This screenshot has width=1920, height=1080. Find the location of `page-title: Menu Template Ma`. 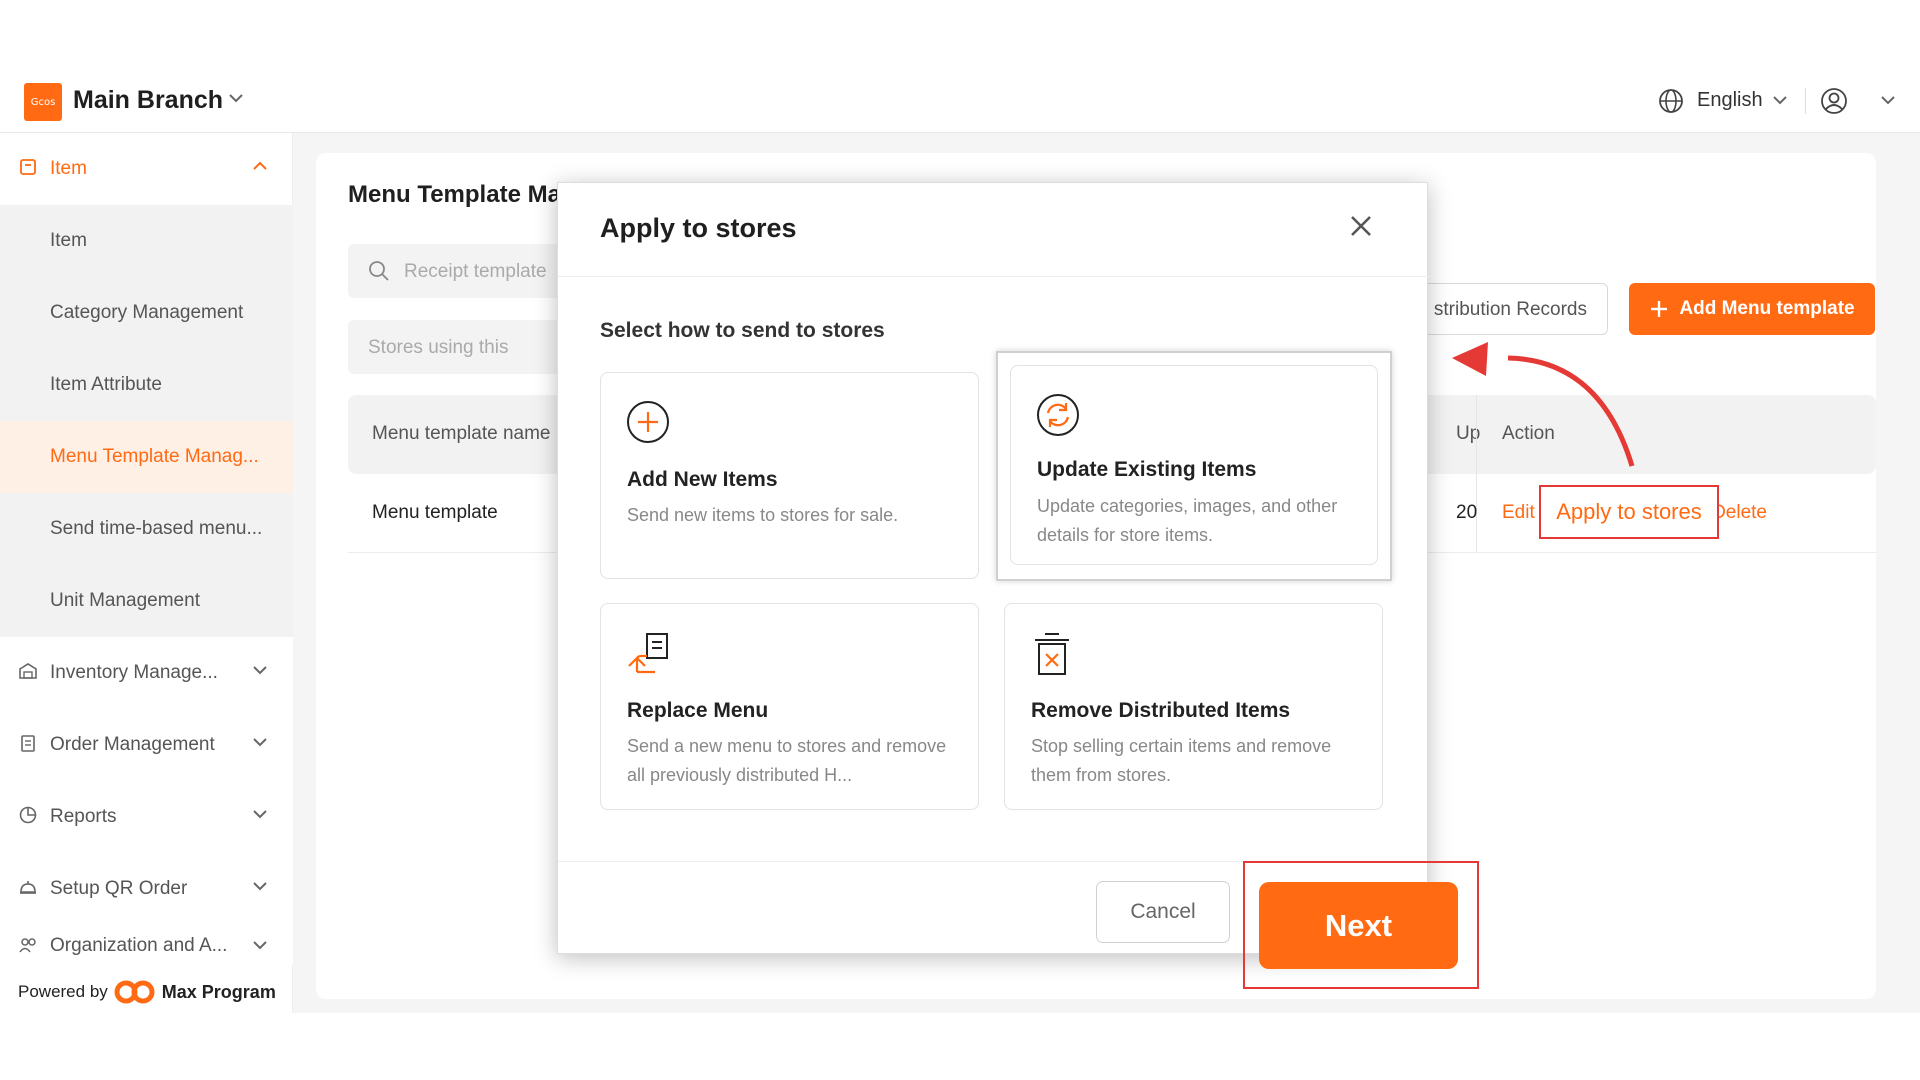

page-title: Menu Template Ma is located at coordinates (454, 194).